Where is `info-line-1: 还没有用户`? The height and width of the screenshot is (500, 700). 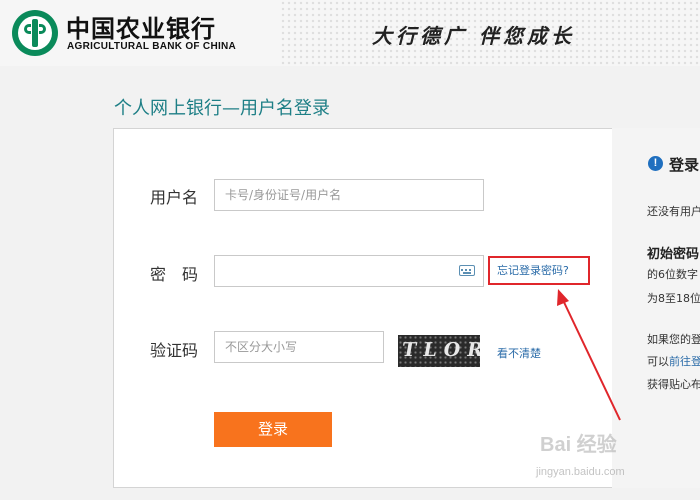 info-line-1: 还没有用户 is located at coordinates (673, 211).